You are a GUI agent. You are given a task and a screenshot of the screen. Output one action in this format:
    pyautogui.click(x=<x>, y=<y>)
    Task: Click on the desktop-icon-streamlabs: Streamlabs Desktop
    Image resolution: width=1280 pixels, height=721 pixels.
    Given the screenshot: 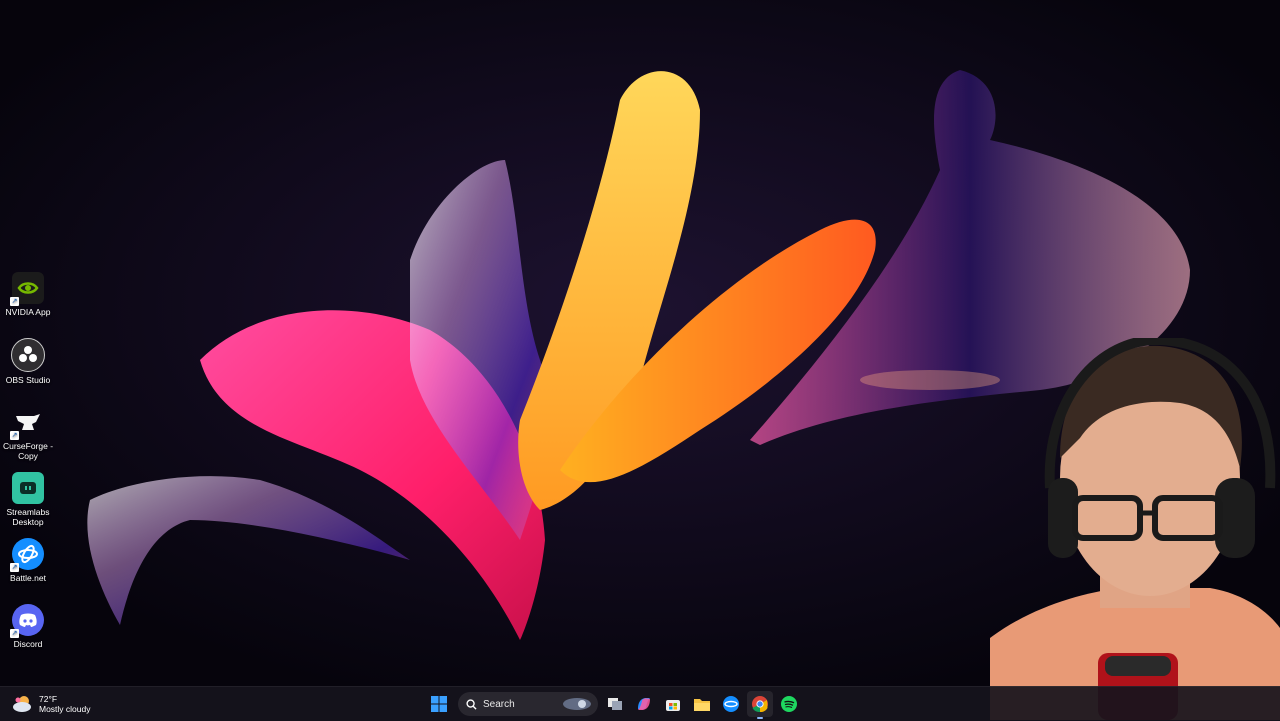 What is the action you would take?
    pyautogui.click(x=28, y=499)
    